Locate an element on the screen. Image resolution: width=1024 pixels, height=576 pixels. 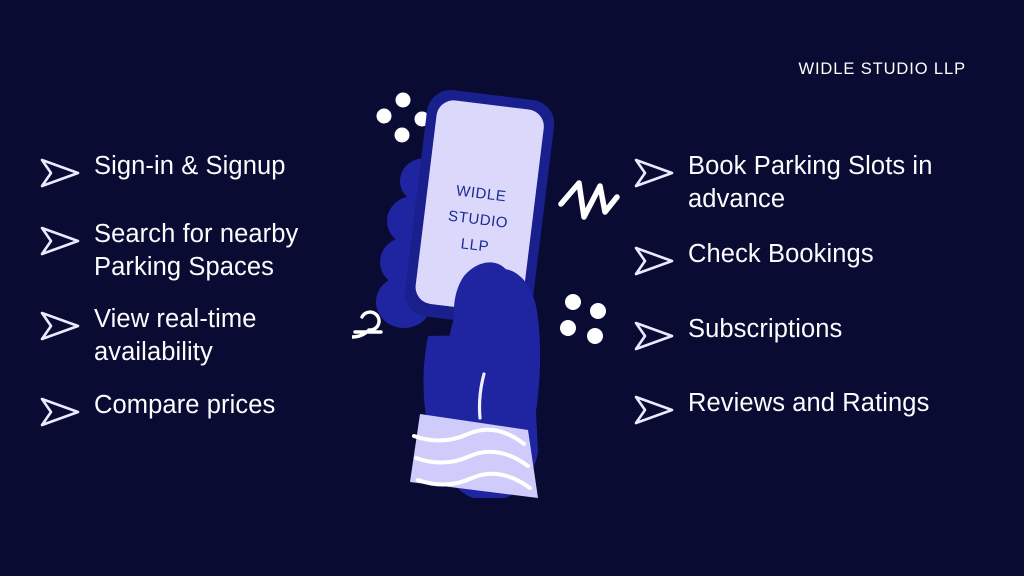
feature-item: Reviews and Ratings is located at coordinates (817, 407).